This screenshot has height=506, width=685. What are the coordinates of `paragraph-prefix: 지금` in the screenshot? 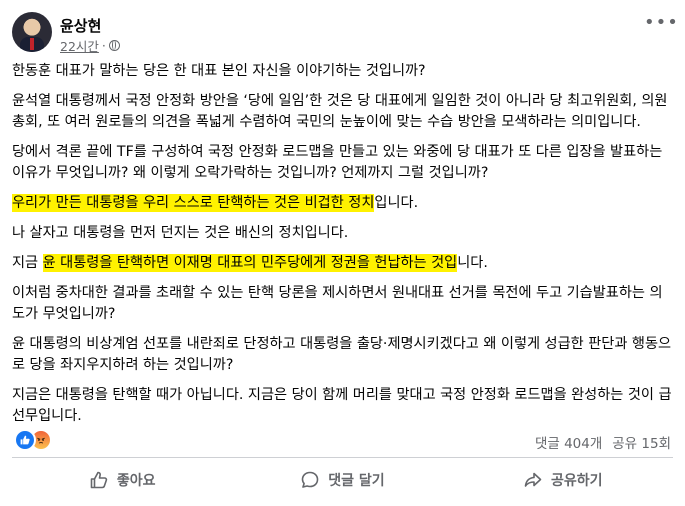 It's located at (27, 263).